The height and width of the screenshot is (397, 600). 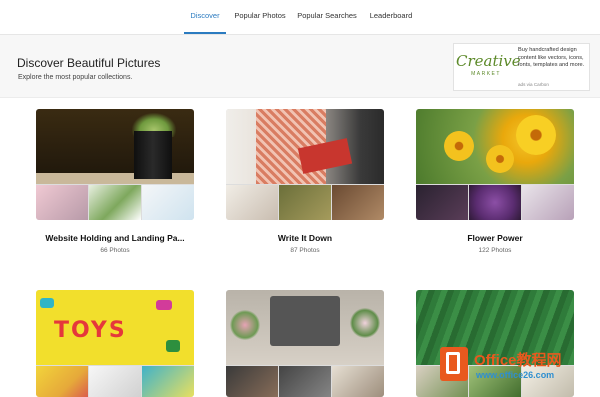 What do you see at coordinates (305, 321) in the screenshot?
I see `laptop-shape` at bounding box center [305, 321].